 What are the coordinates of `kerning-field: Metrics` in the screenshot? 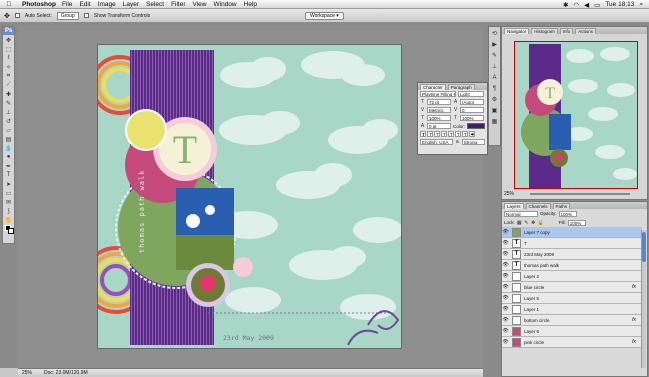 It's located at (439, 110).